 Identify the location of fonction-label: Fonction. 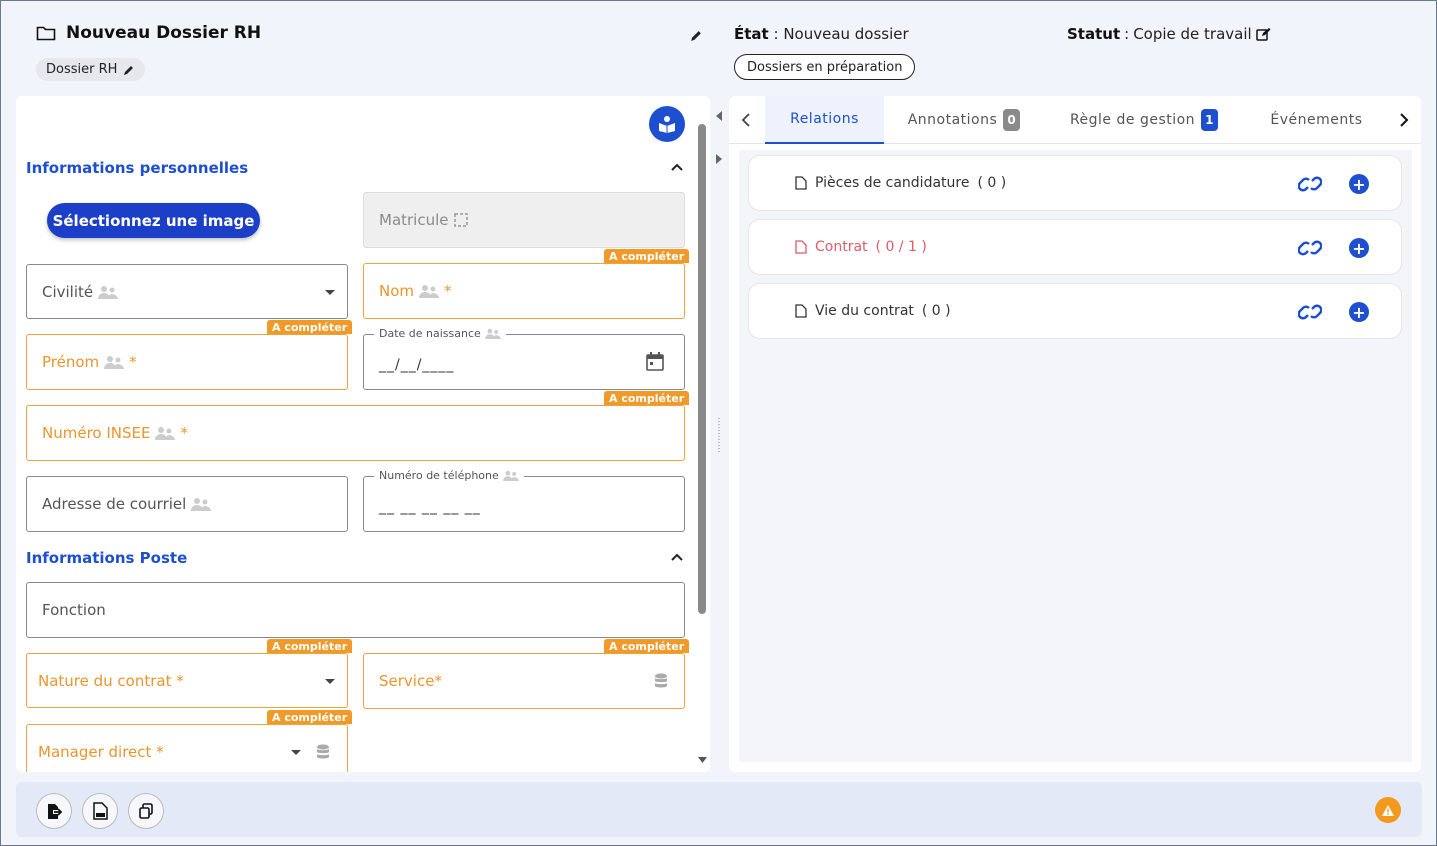
(74, 610).